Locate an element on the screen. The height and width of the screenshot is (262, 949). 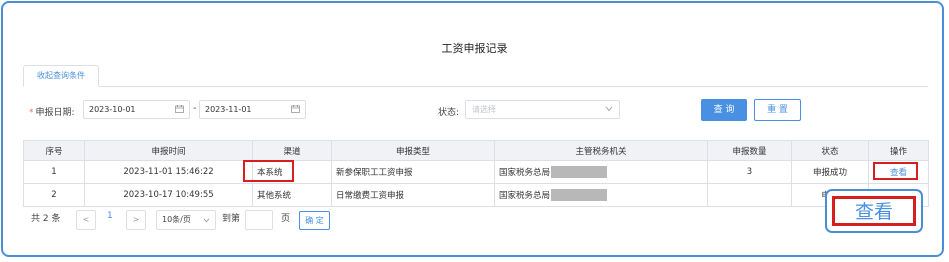
page-size-value: 10条/页 is located at coordinates (176, 219).